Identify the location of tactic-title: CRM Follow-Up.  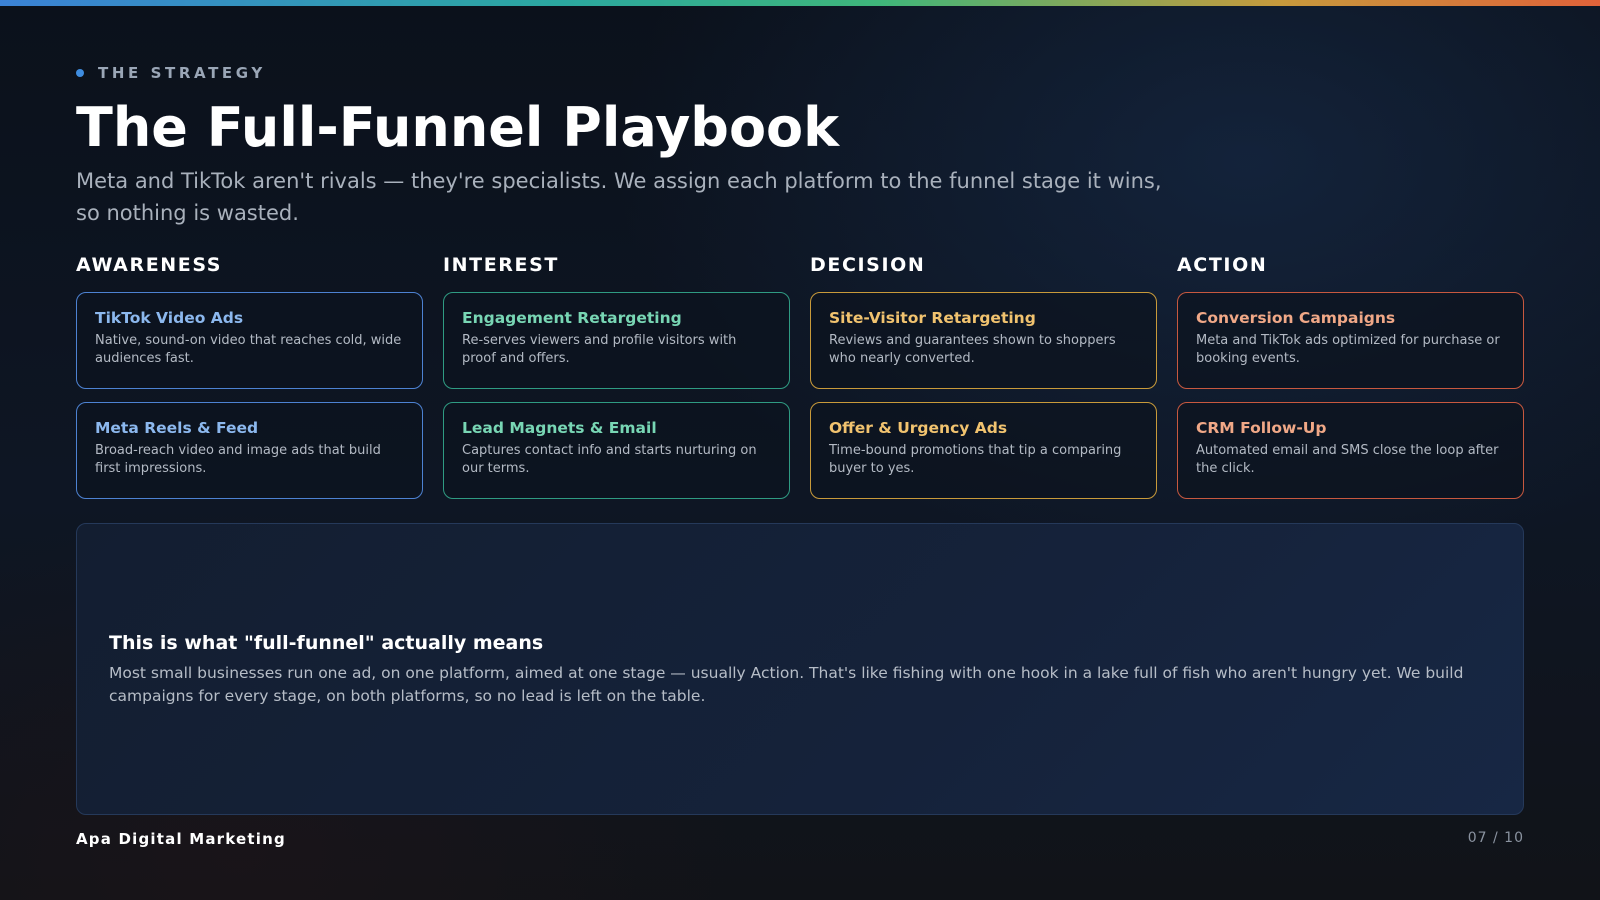
(1261, 428).